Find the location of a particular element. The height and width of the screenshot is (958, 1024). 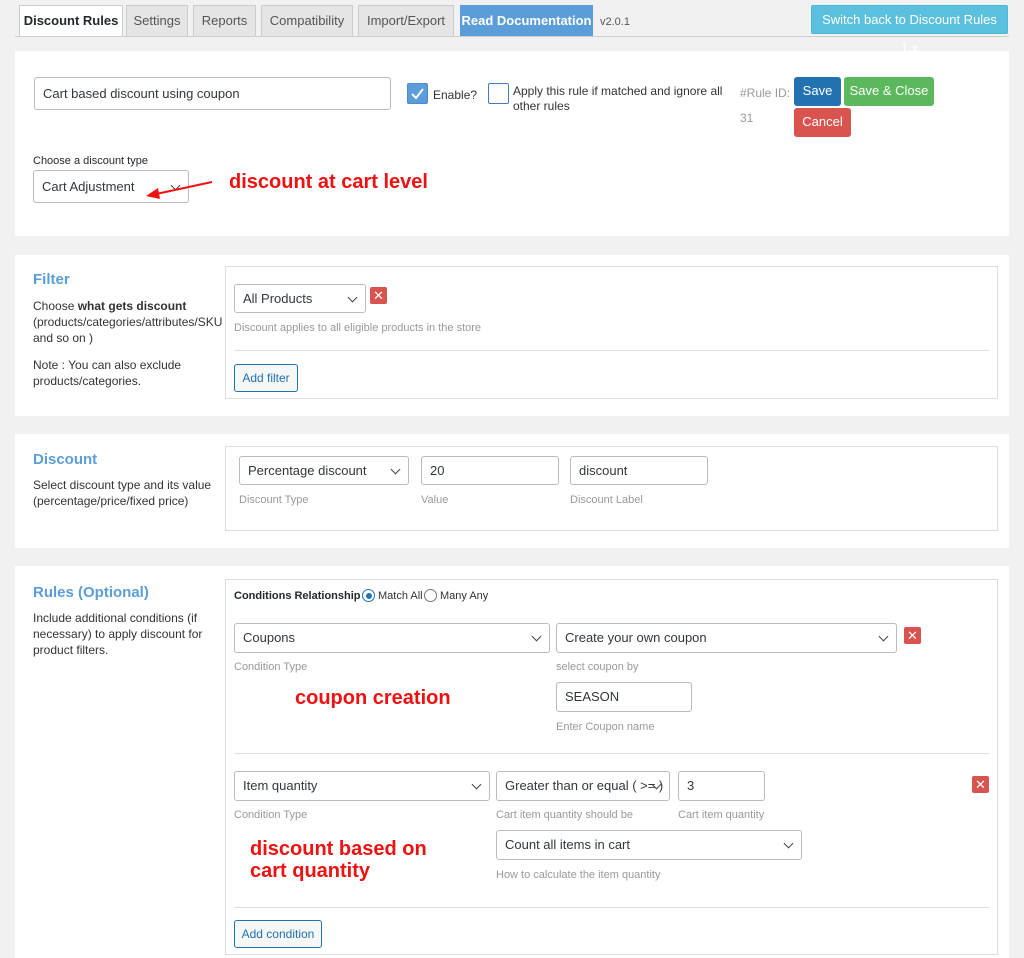

discount-type-label: Choose a discount type is located at coordinates (90, 161).